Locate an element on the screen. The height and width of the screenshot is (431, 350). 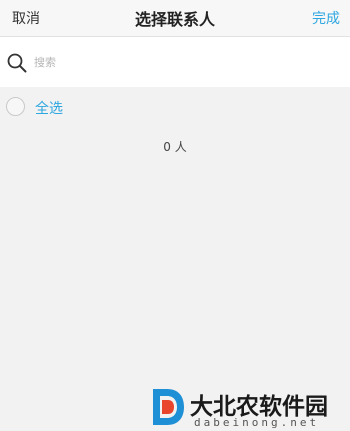
search-bar is located at coordinates (175, 62).